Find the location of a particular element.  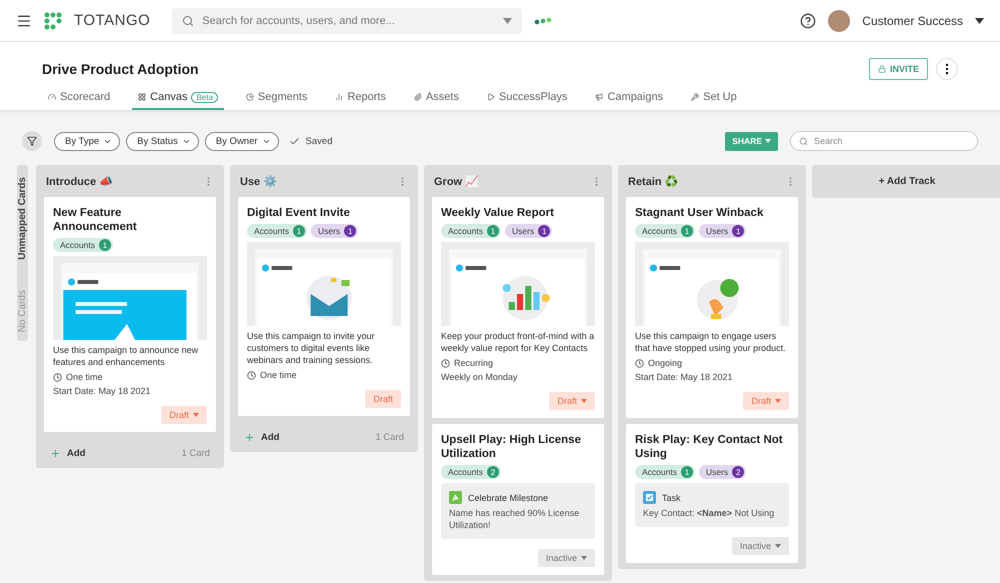

tab: Scorecard is located at coordinates (79, 100).